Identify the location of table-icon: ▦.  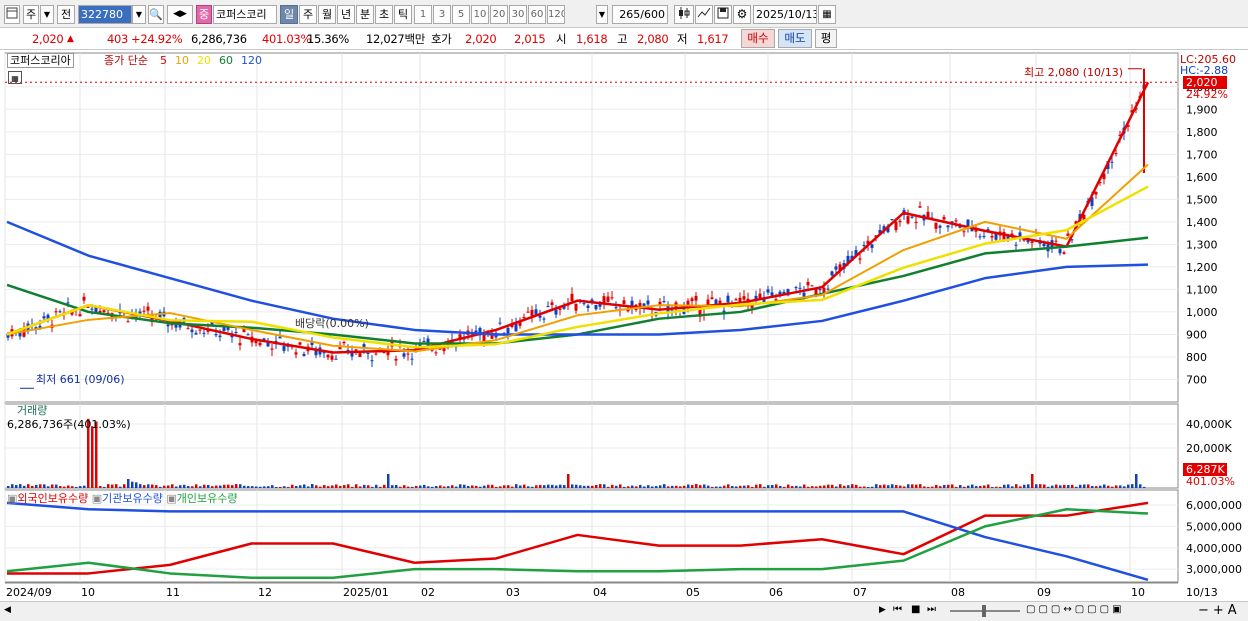
(15, 77).